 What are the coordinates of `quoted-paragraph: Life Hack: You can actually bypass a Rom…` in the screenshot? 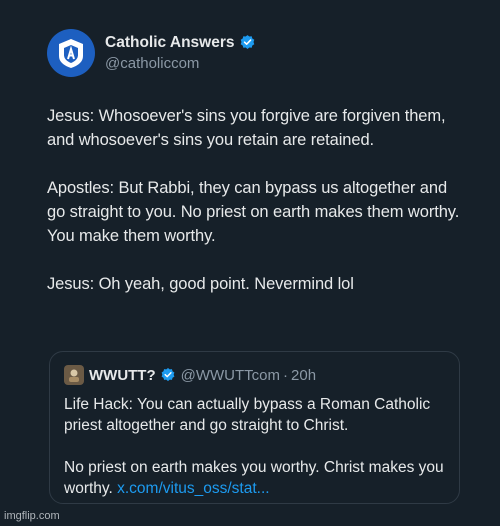 It's located at (247, 415).